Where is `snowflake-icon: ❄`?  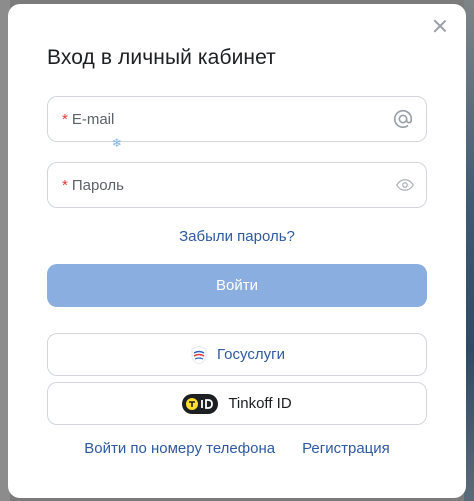
snowflake-icon: ❄ is located at coordinates (117, 143).